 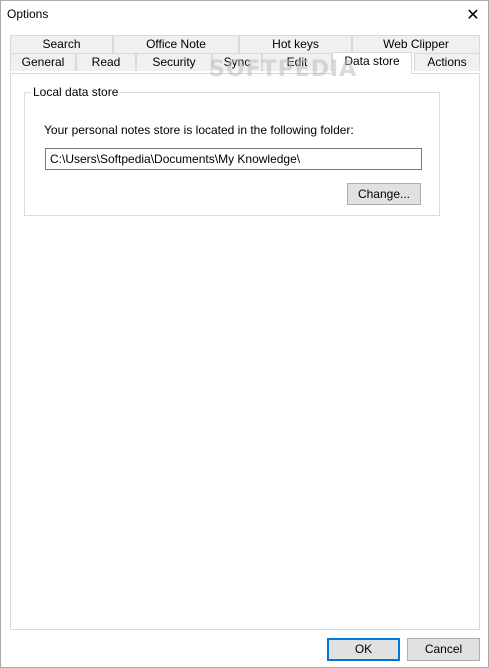 What do you see at coordinates (106, 62) in the screenshot?
I see `tab-read: Read` at bounding box center [106, 62].